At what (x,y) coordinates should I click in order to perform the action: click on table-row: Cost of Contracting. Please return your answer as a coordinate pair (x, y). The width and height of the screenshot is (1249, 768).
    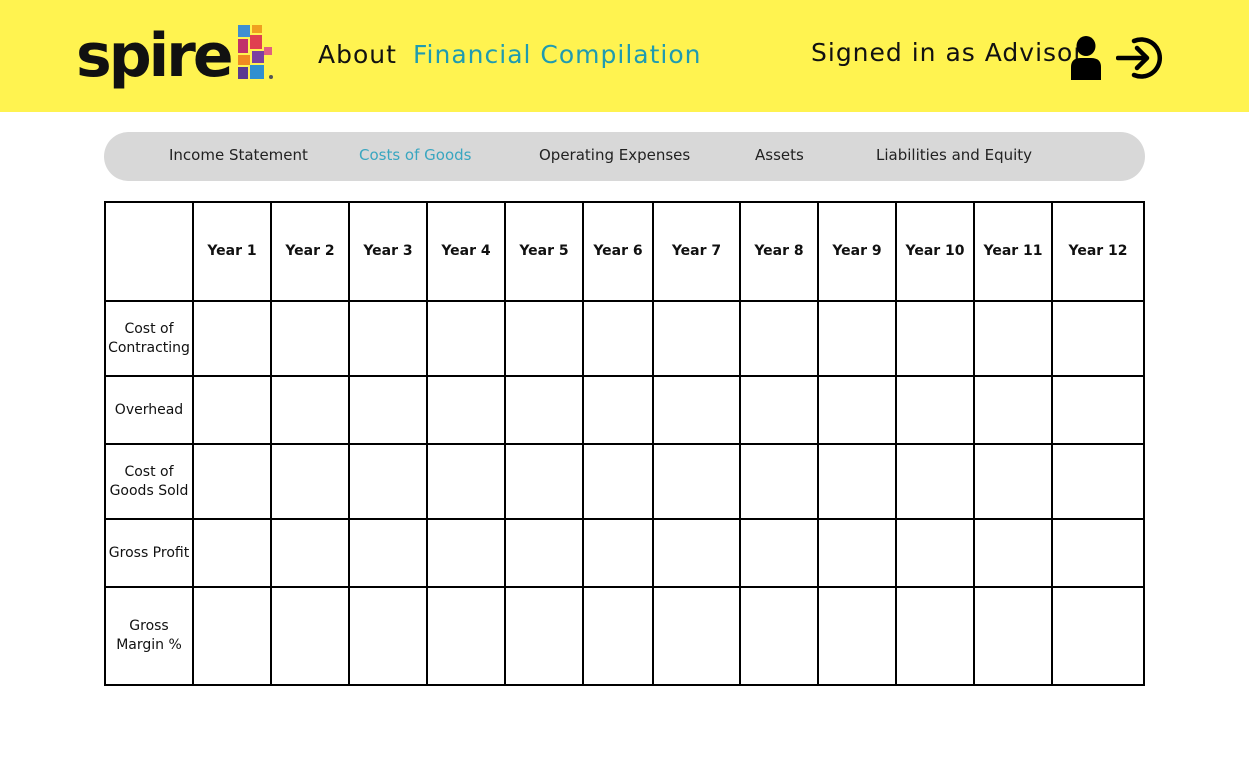
    Looking at the image, I should click on (624, 338).